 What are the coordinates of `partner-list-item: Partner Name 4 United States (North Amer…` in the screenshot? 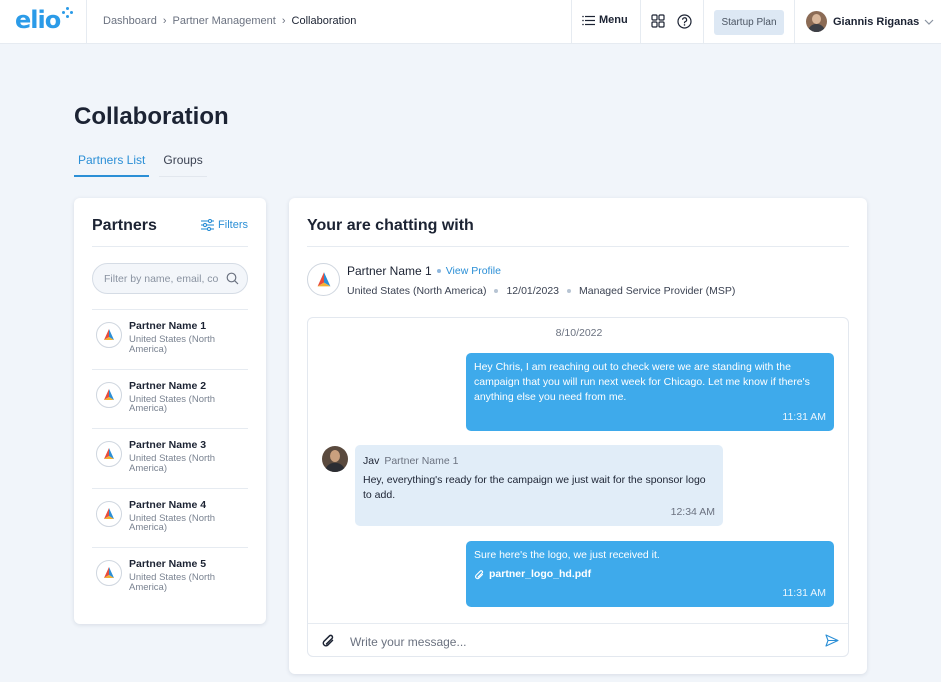 It's located at (170, 517).